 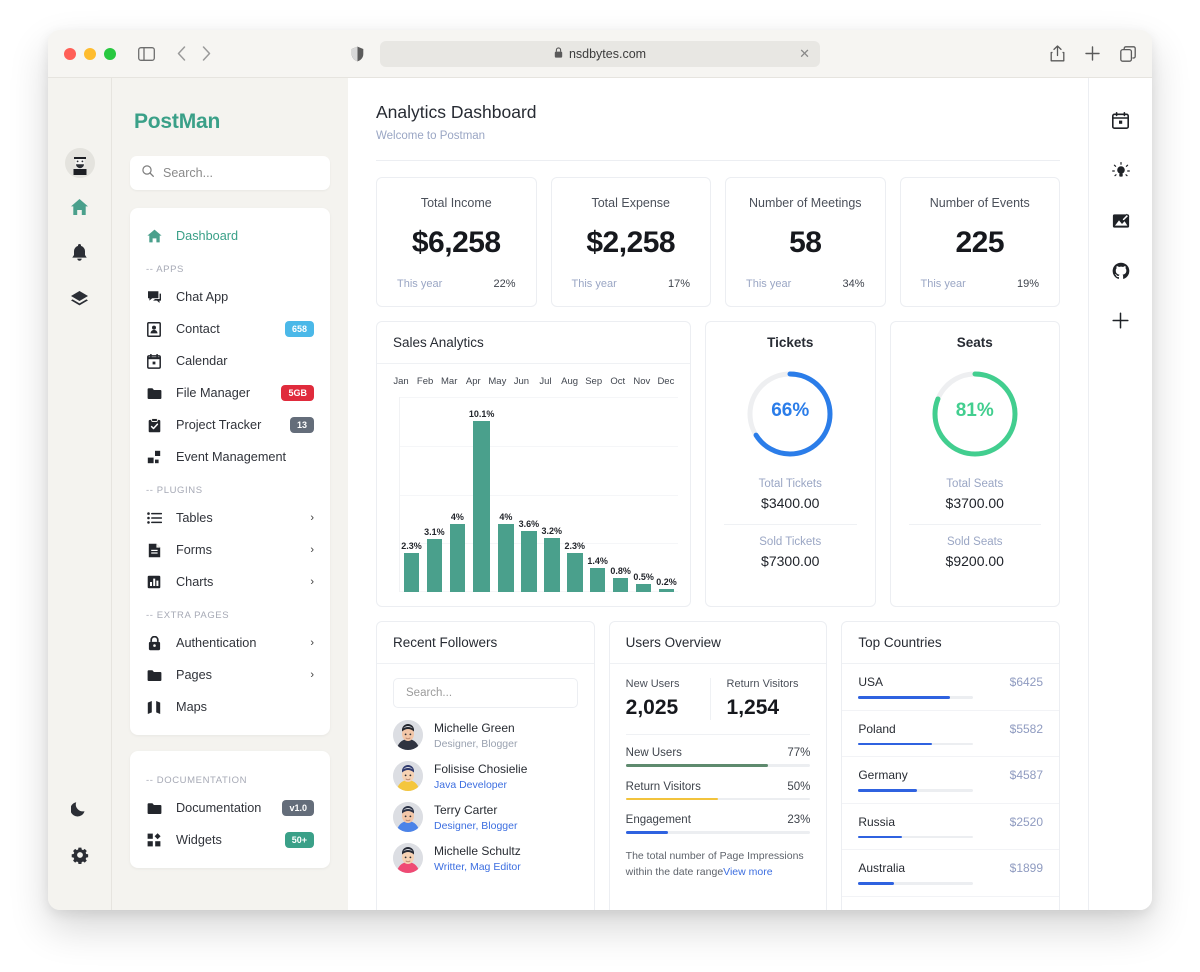 I want to click on chart-bar-column: 0.5%, so click(x=643, y=494).